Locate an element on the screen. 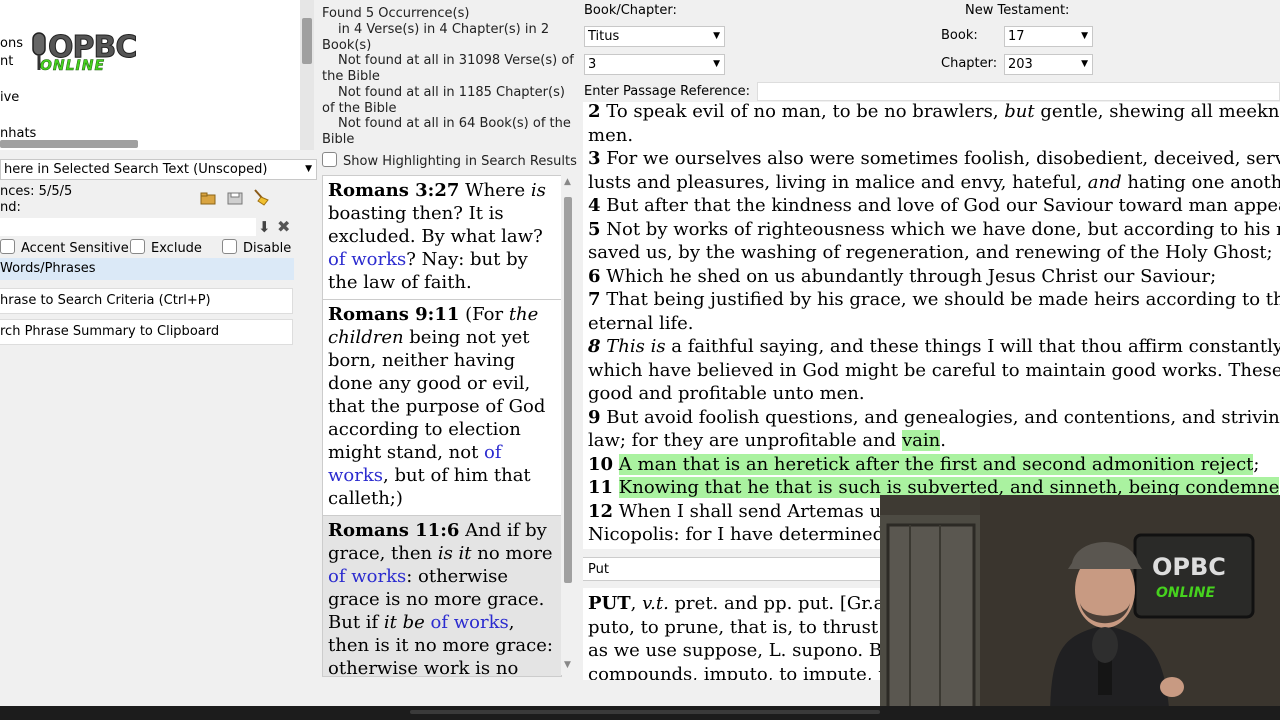 The height and width of the screenshot is (720, 1280). tree-item: nt is located at coordinates (6, 61).